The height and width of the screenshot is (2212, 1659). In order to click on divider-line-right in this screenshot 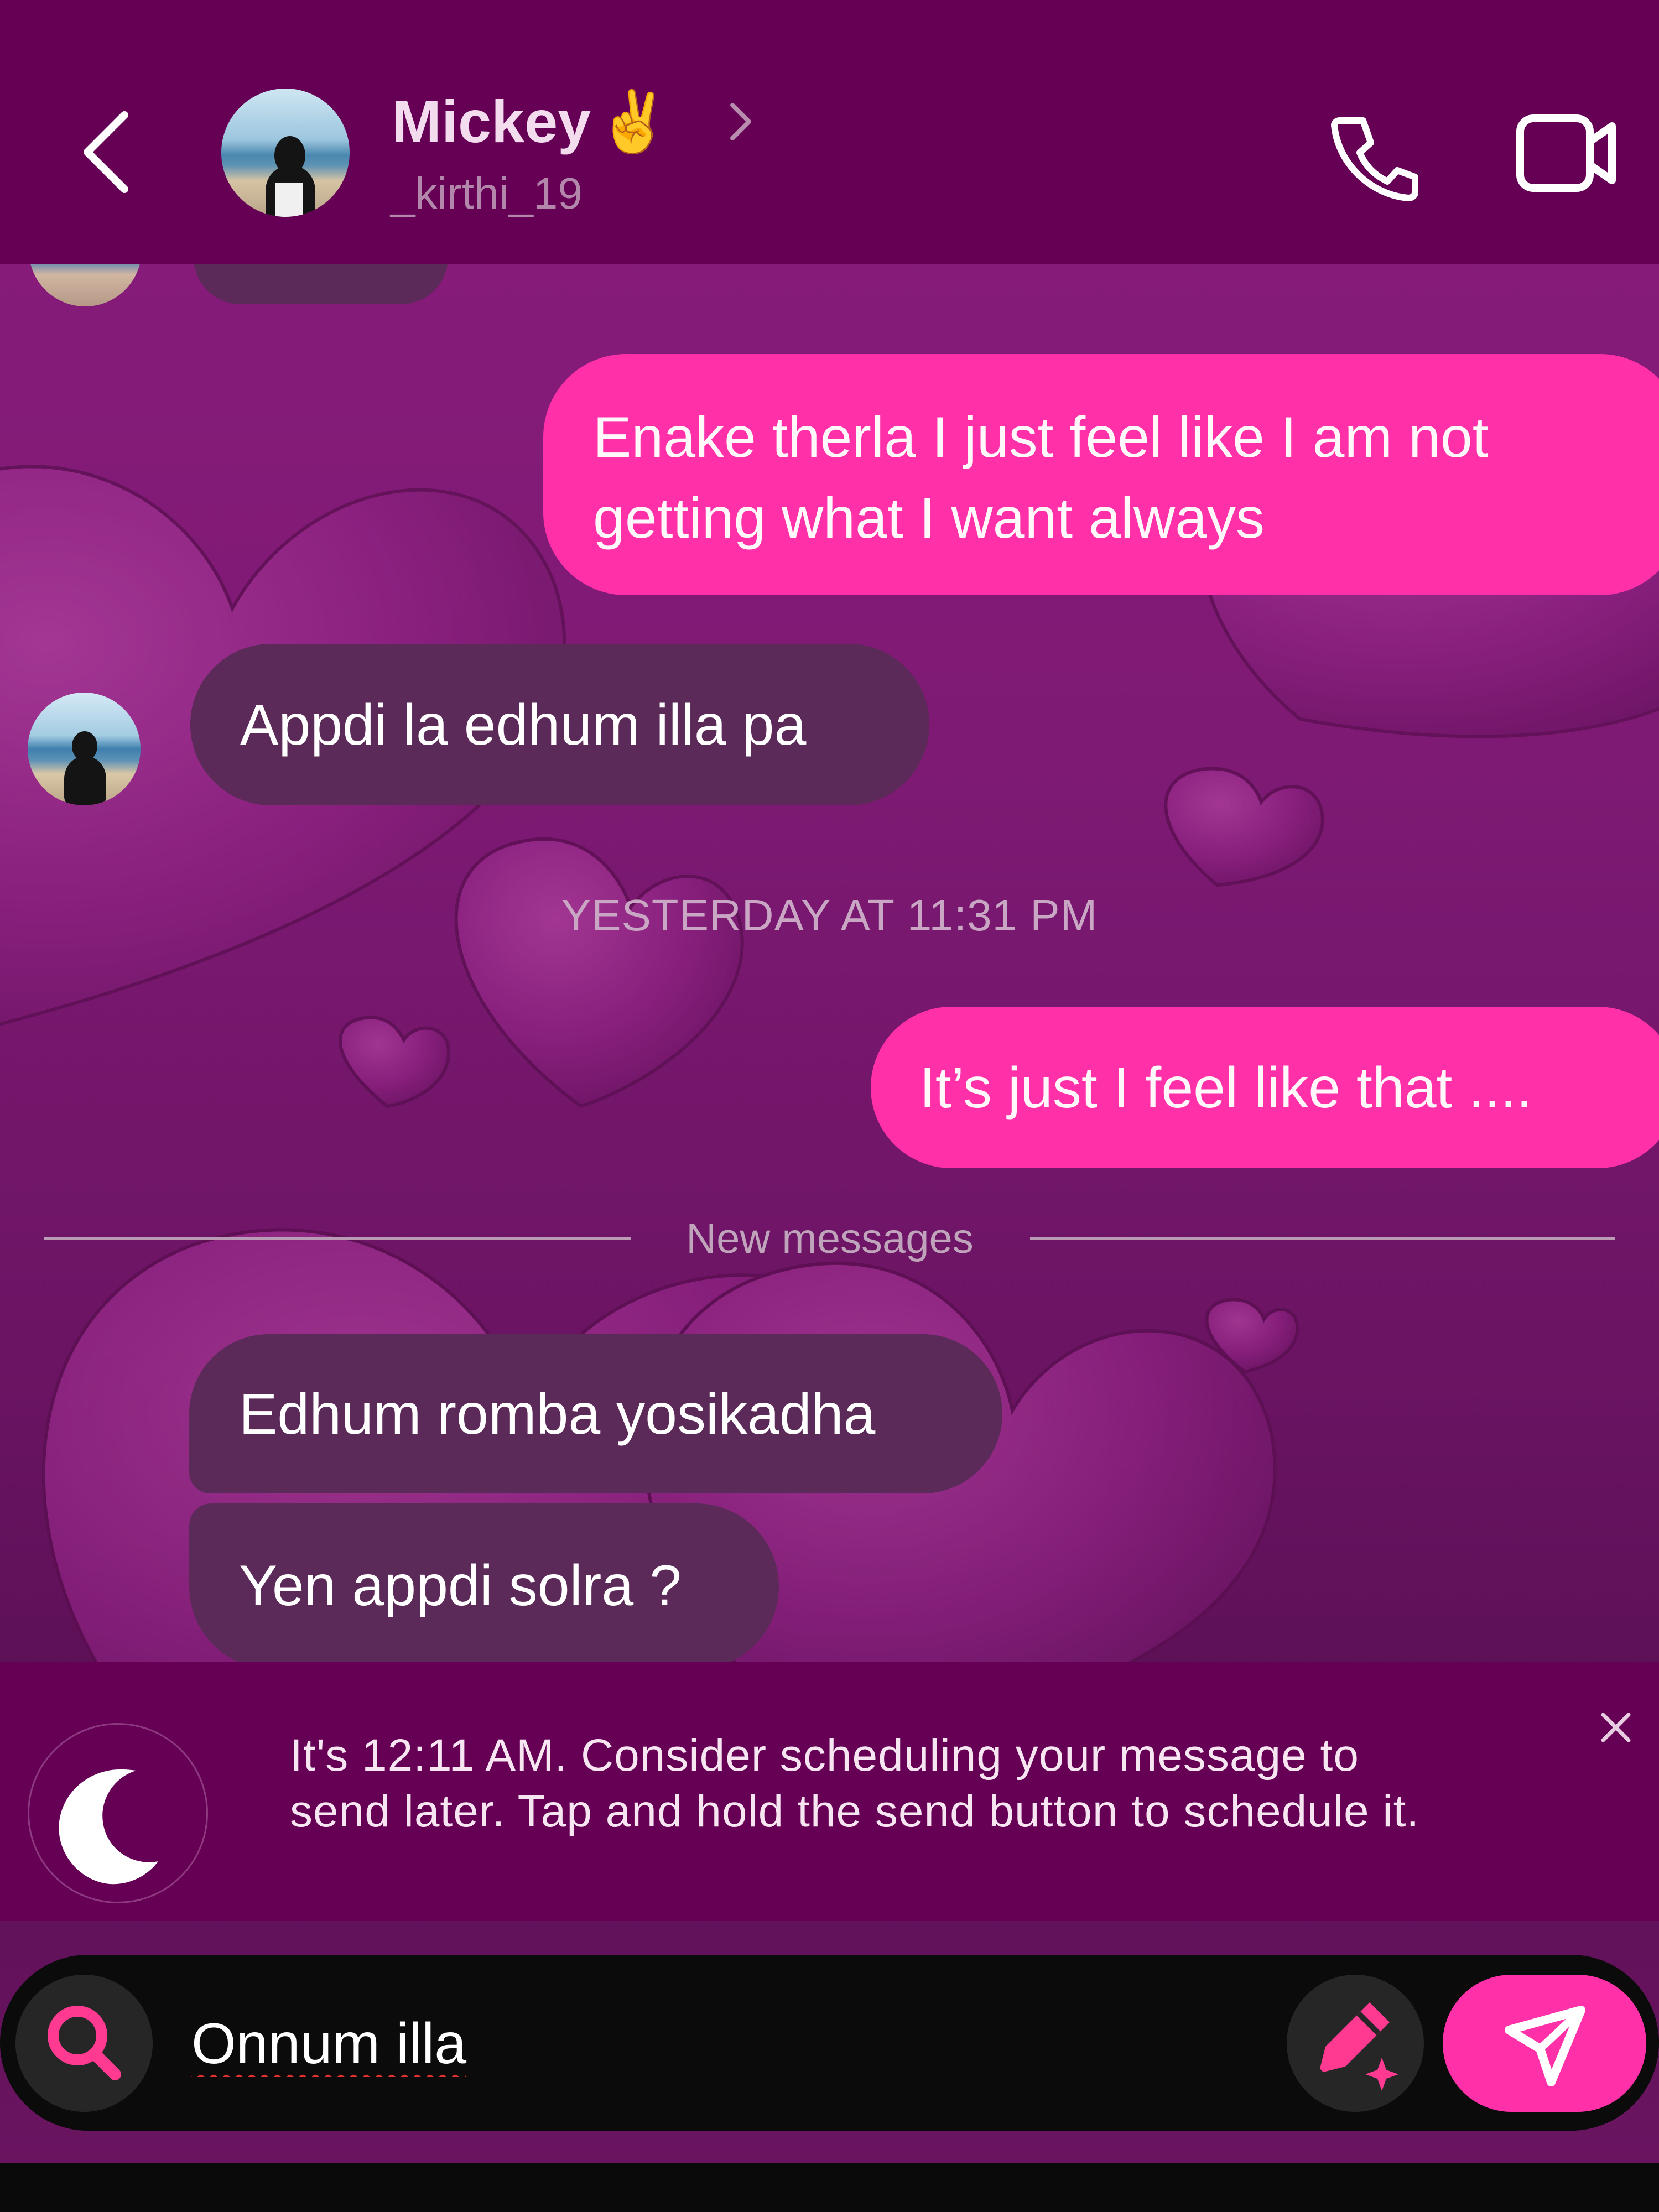, I will do `click(1322, 1238)`.